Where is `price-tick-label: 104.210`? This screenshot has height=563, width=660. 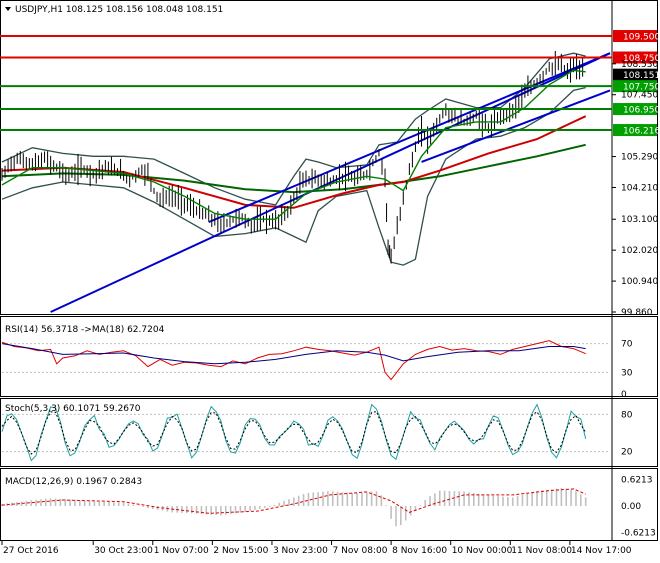 price-tick-label: 104.210 is located at coordinates (639, 188).